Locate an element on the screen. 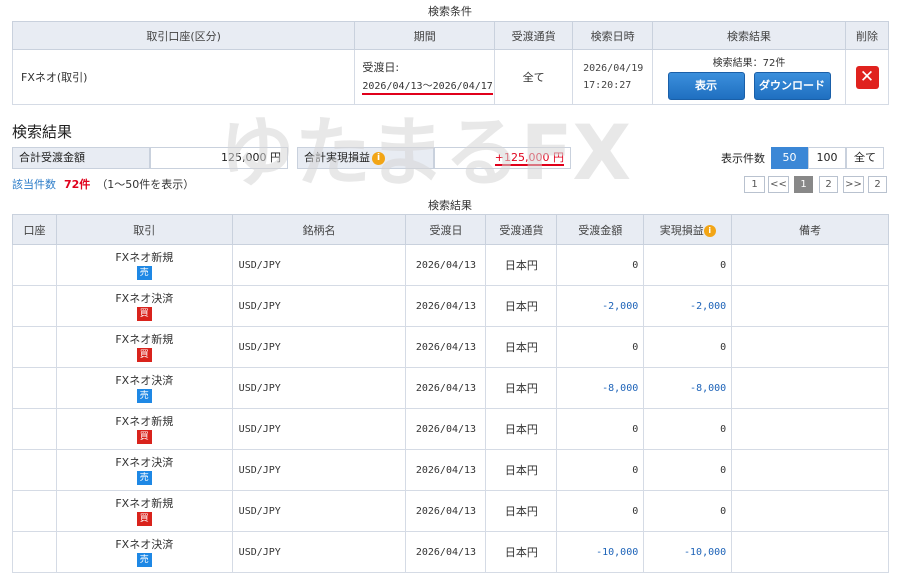 This screenshot has width=900, height=578. col-account: 口座 is located at coordinates (34, 229).